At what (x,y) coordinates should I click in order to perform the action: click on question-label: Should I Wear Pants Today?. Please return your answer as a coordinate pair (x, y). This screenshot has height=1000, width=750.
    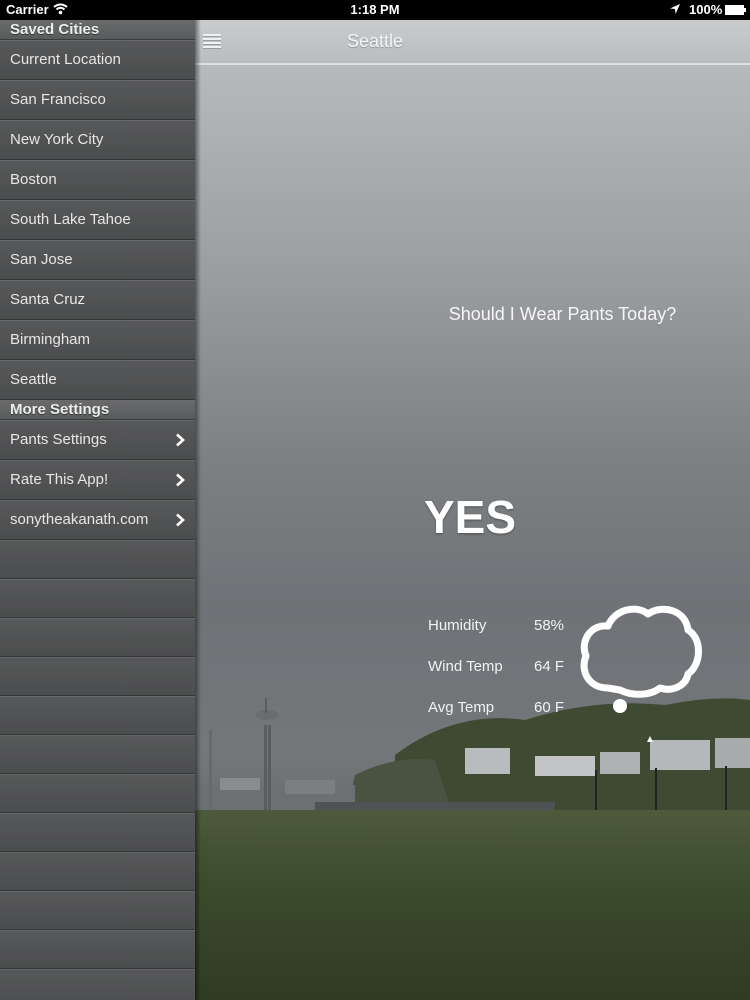
    Looking at the image, I should click on (562, 314).